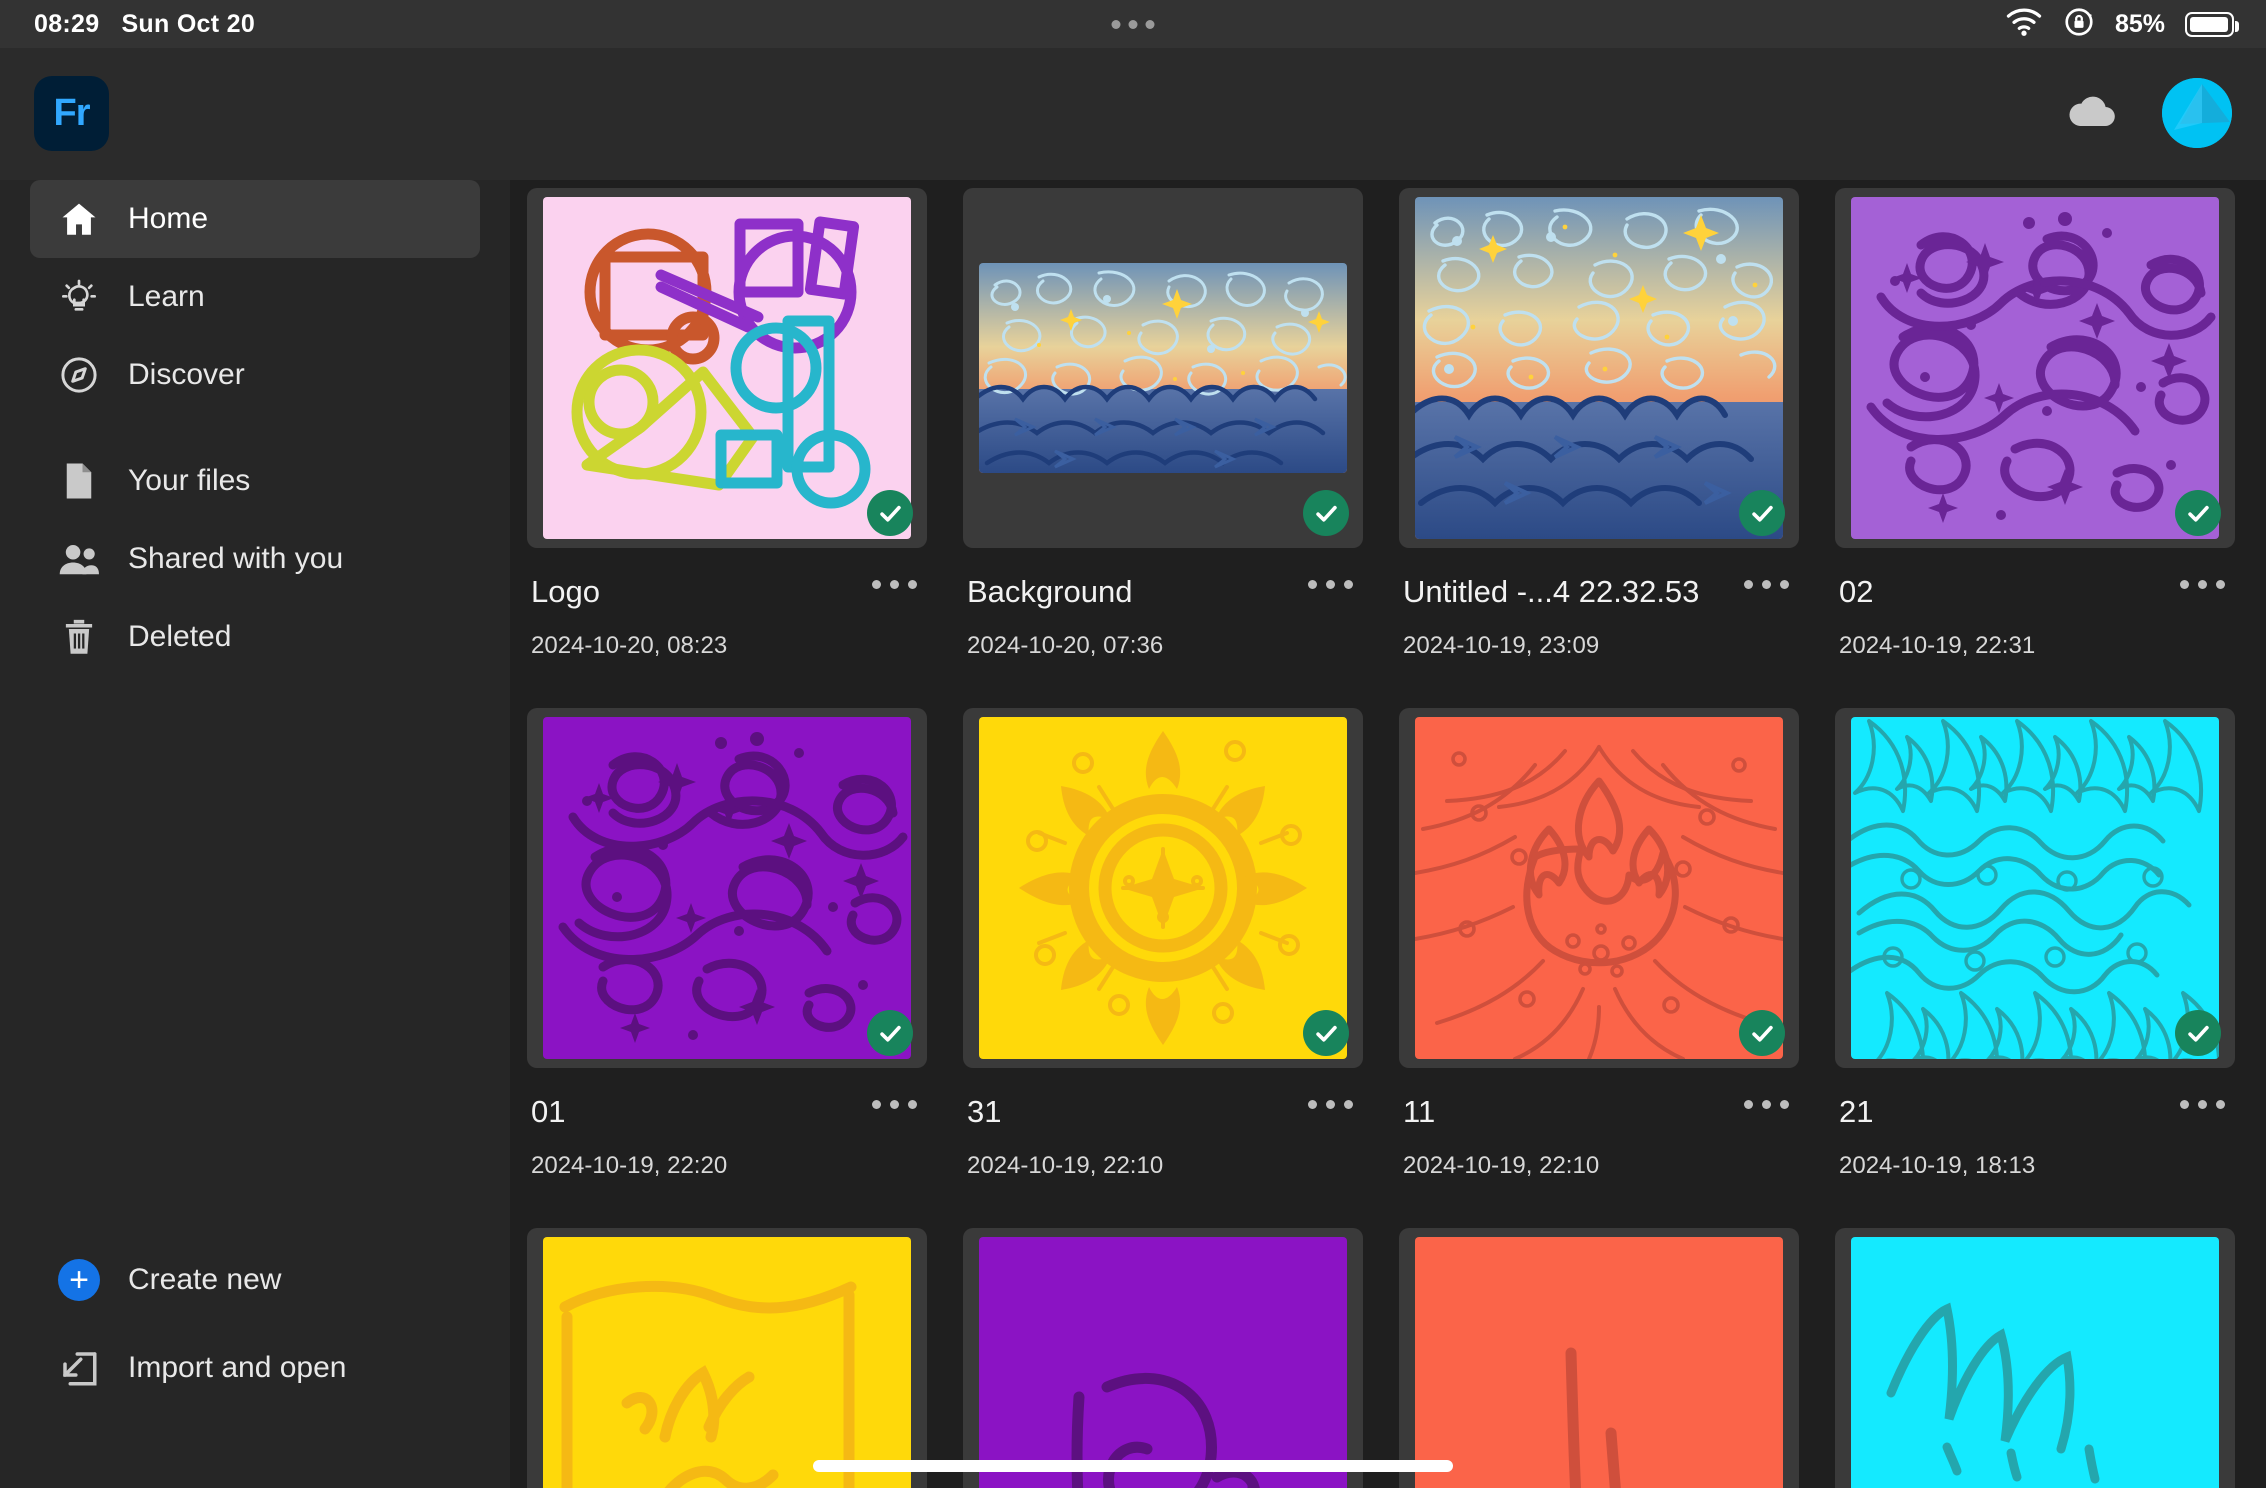 This screenshot has height=1488, width=2266. I want to click on artwork-scribble-red, so click(1599, 1362).